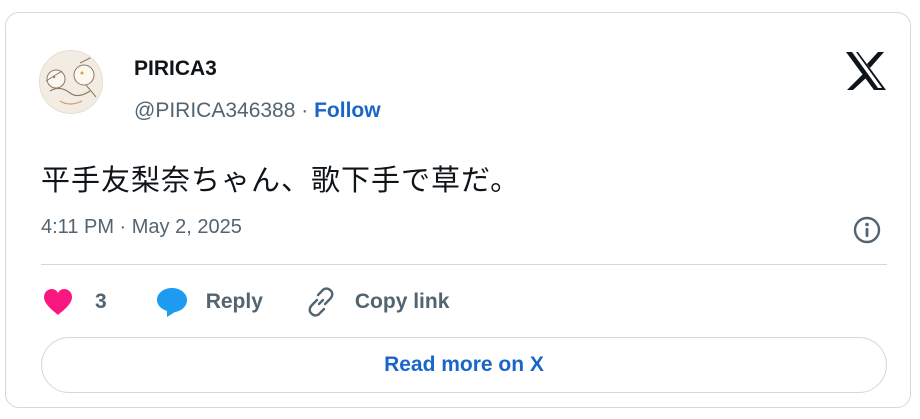 The width and height of the screenshot is (920, 419). I want to click on info-icon, so click(867, 230).